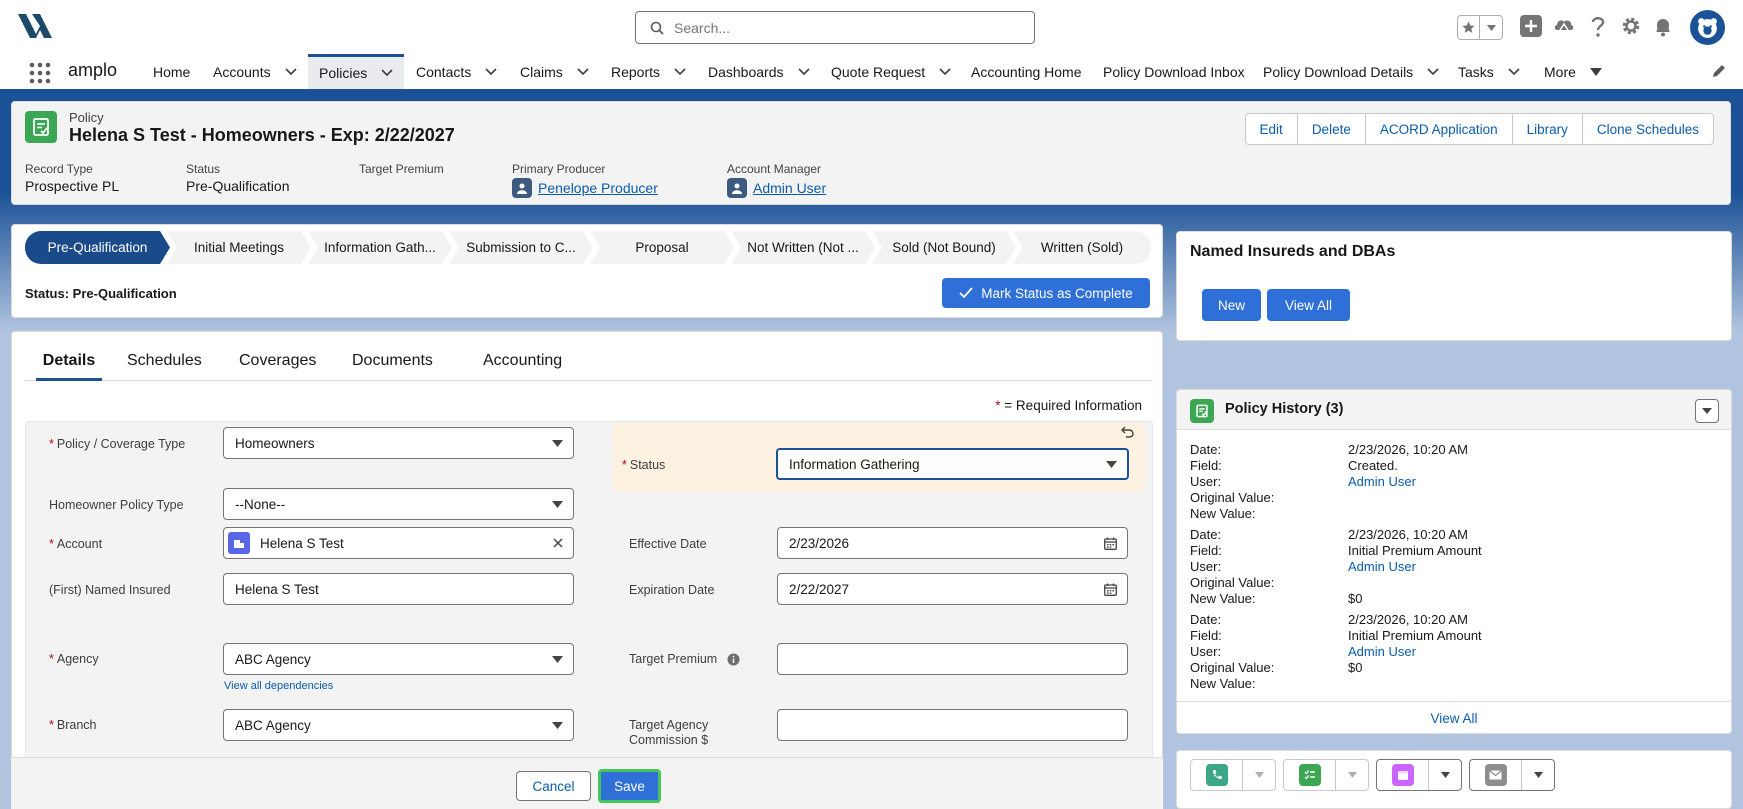  What do you see at coordinates (40, 74) in the screenshot?
I see `app-launcher-icon` at bounding box center [40, 74].